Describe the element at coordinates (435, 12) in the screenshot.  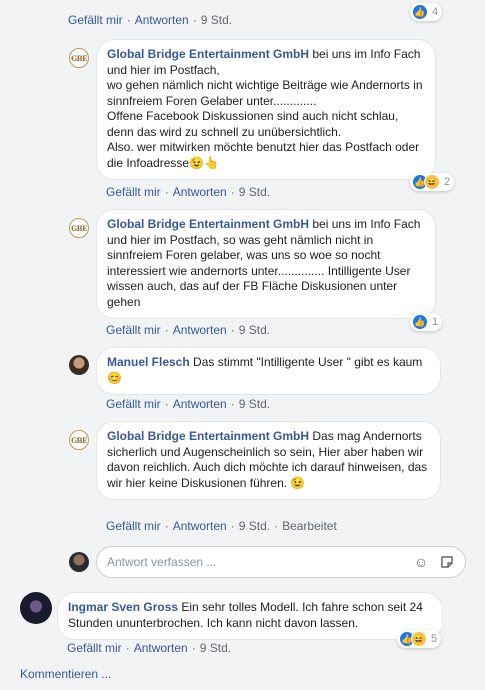
I see `reaction-count: 4` at that location.